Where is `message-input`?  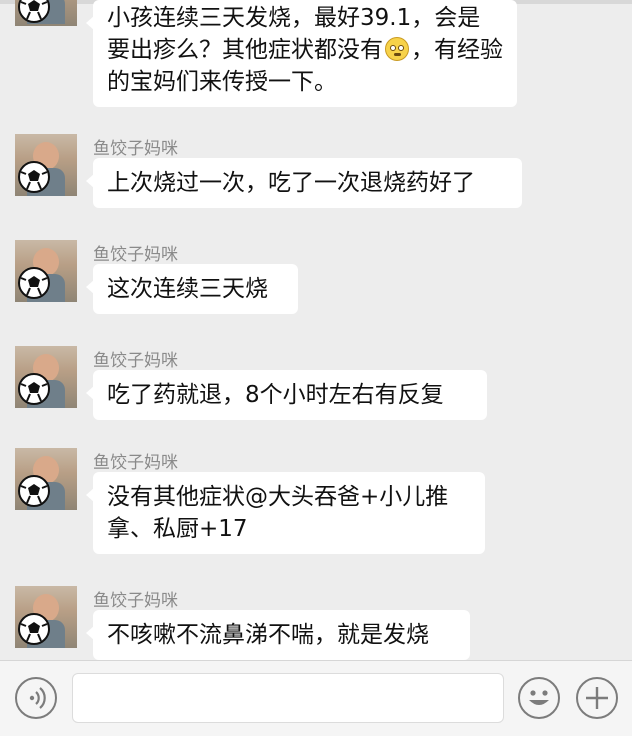
message-input is located at coordinates (288, 698).